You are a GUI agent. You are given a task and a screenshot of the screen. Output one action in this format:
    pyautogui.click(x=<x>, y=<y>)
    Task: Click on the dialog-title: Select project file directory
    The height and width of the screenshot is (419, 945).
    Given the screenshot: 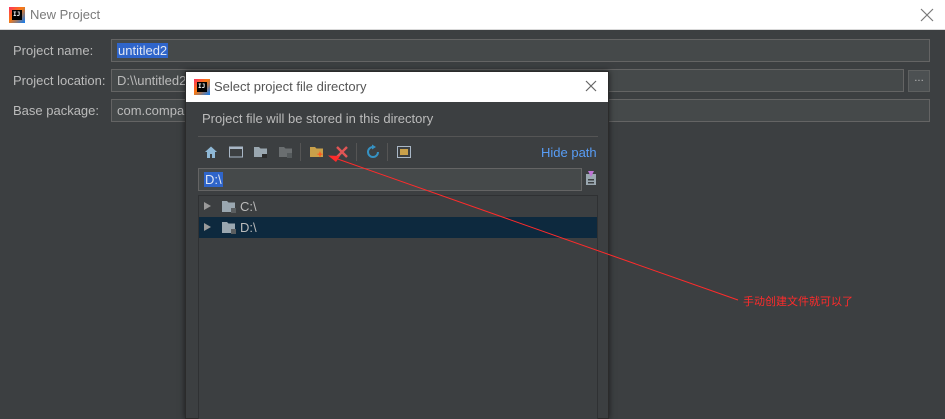 What is the action you would take?
    pyautogui.click(x=290, y=86)
    